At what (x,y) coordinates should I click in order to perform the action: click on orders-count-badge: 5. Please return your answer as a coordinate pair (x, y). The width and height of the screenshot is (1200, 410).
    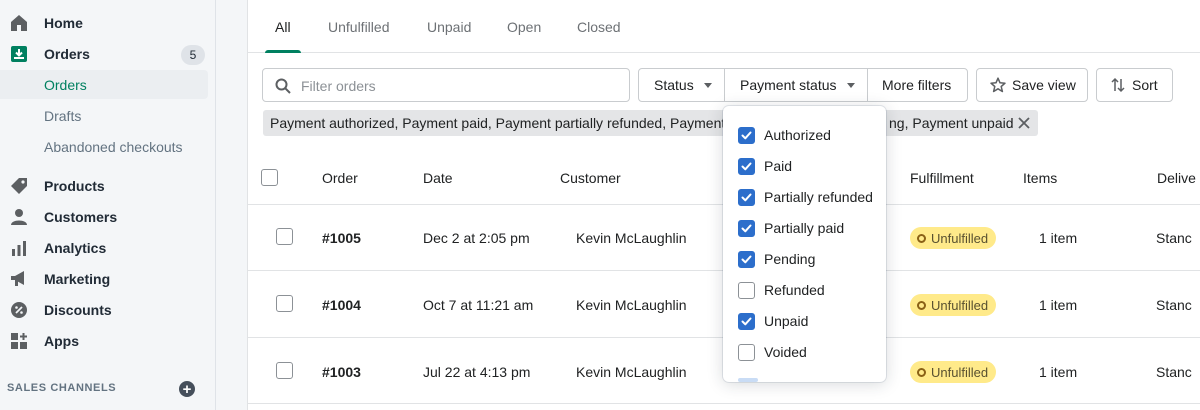
    Looking at the image, I should click on (193, 55).